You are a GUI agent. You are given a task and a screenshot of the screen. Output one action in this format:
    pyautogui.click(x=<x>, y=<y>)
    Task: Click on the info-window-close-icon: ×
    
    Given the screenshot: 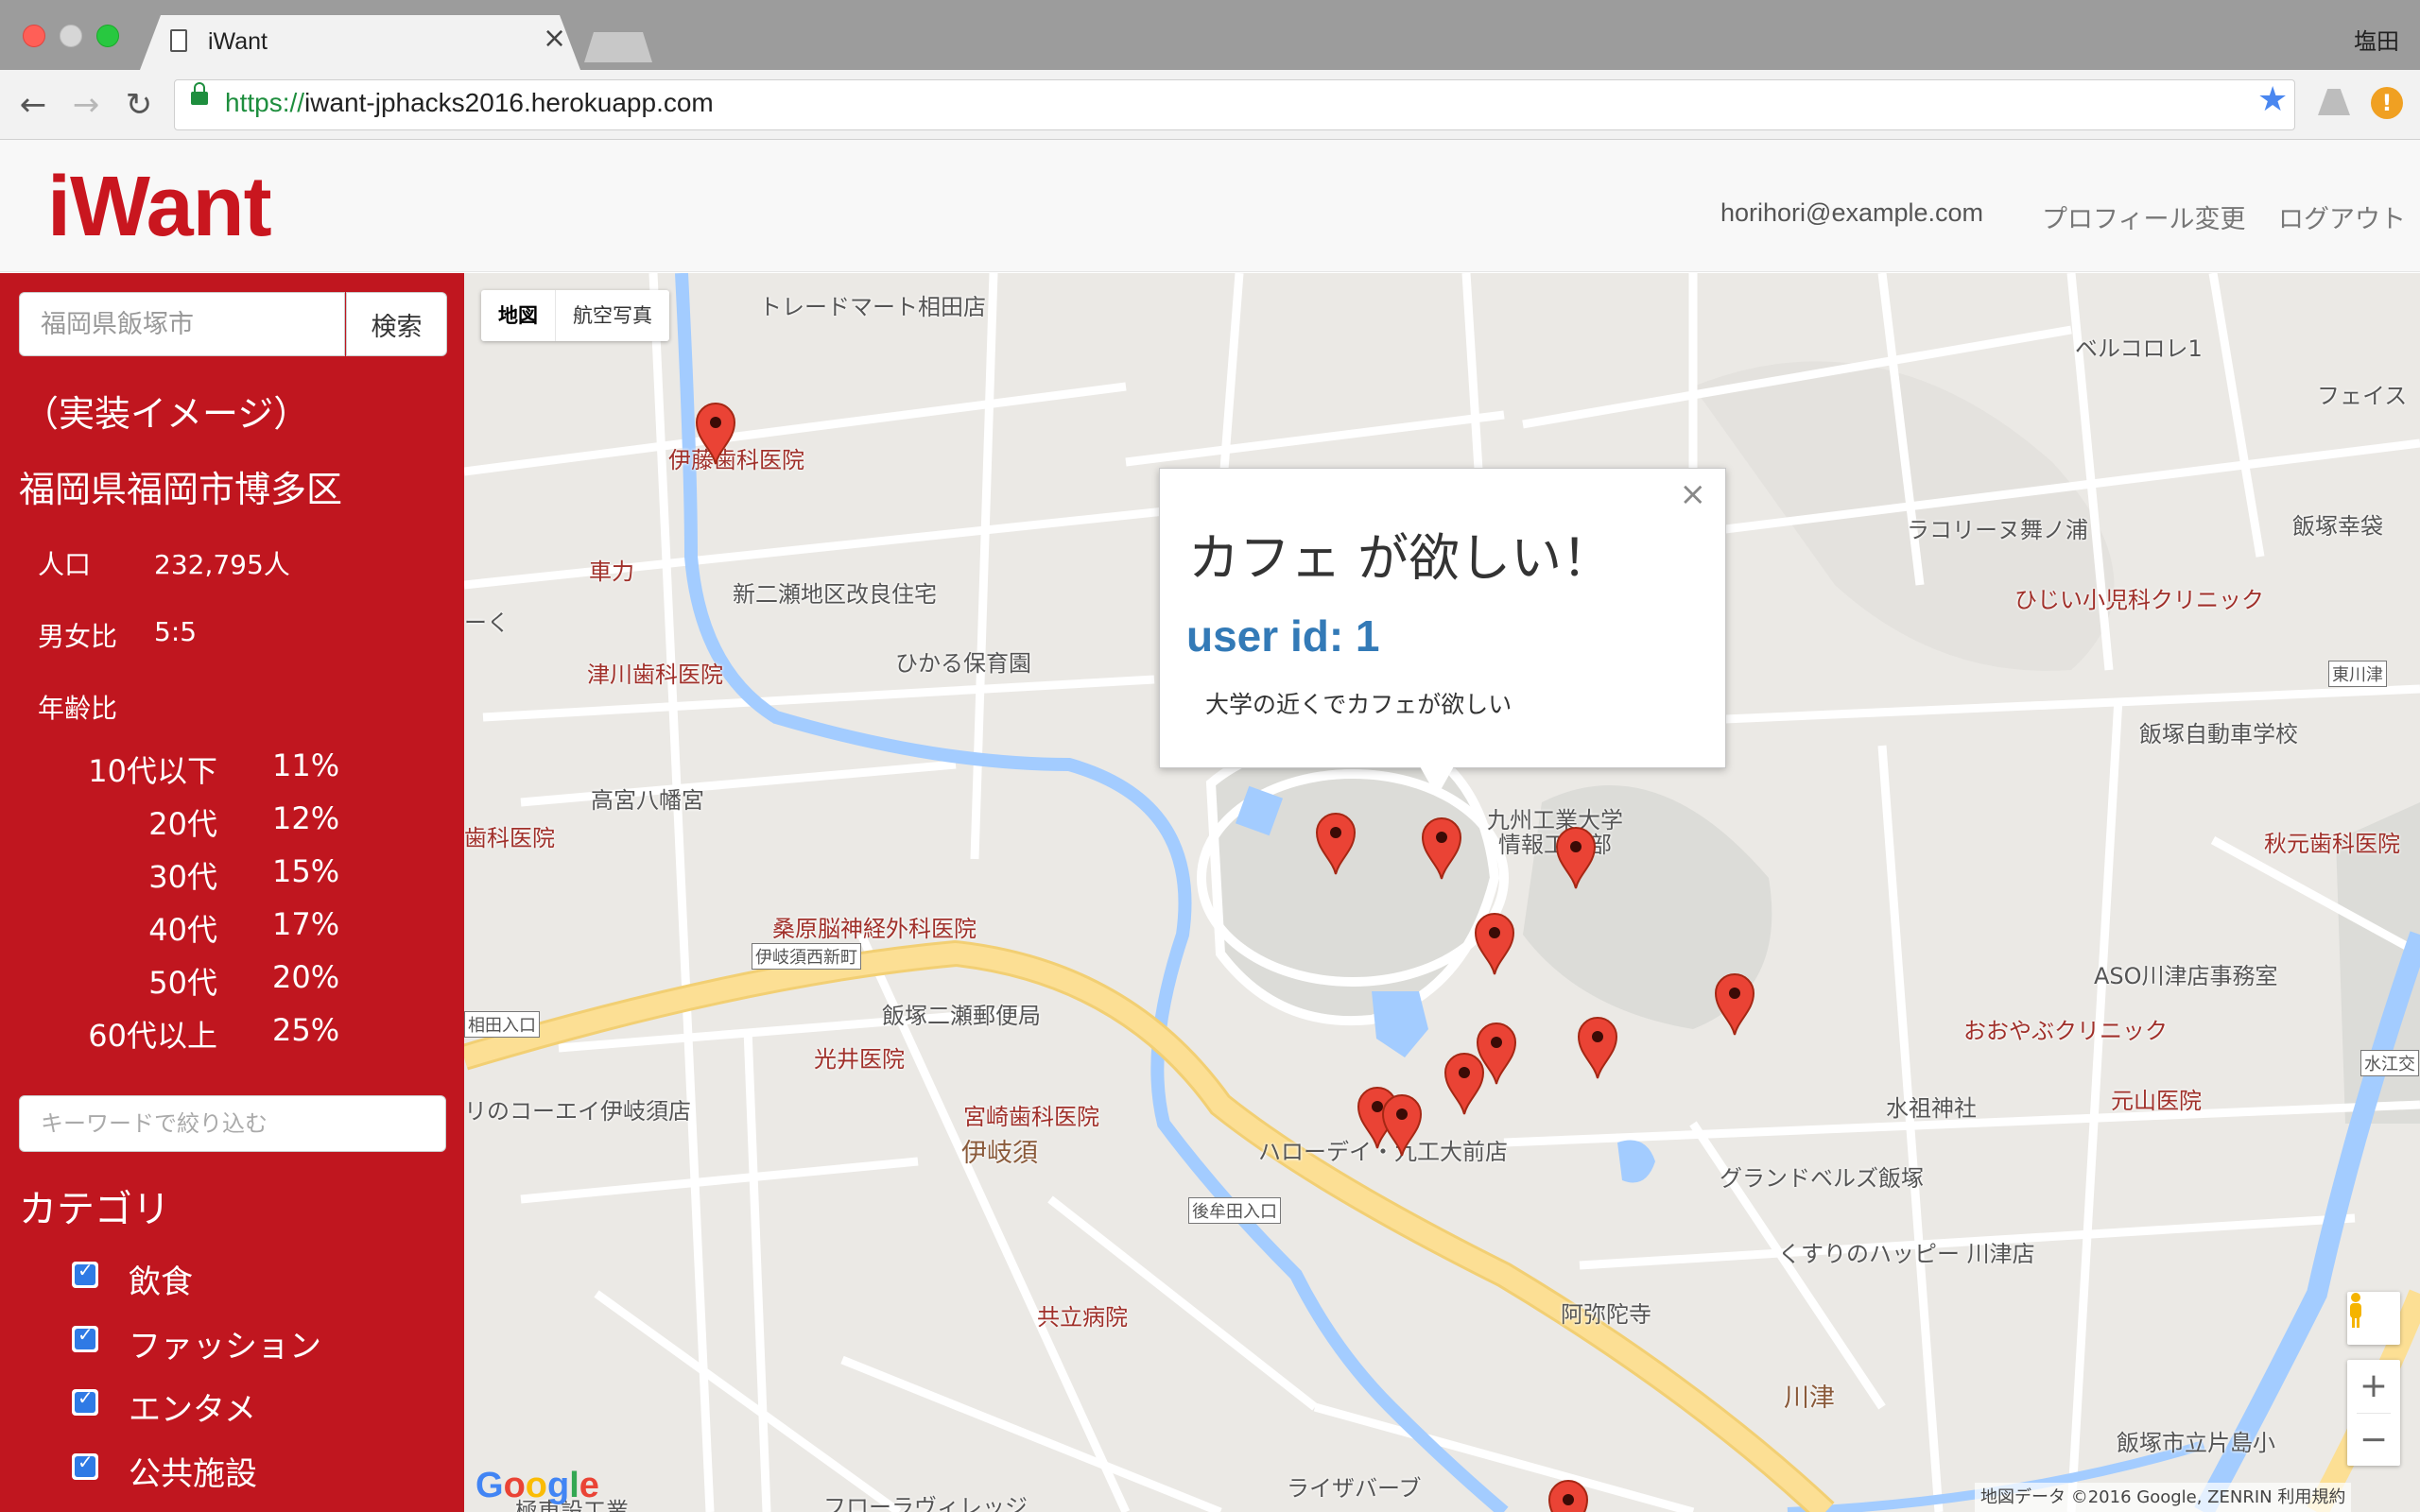 What is the action you would take?
    pyautogui.click(x=1694, y=494)
    